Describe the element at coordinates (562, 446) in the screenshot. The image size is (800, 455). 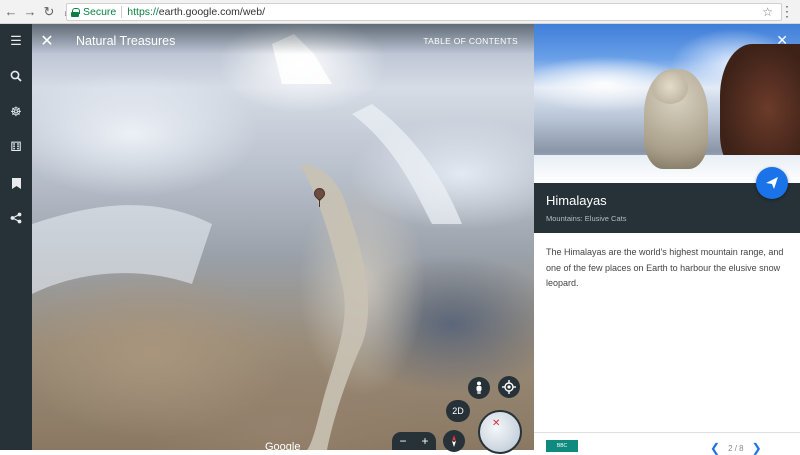
I see `source-logo: BBC` at that location.